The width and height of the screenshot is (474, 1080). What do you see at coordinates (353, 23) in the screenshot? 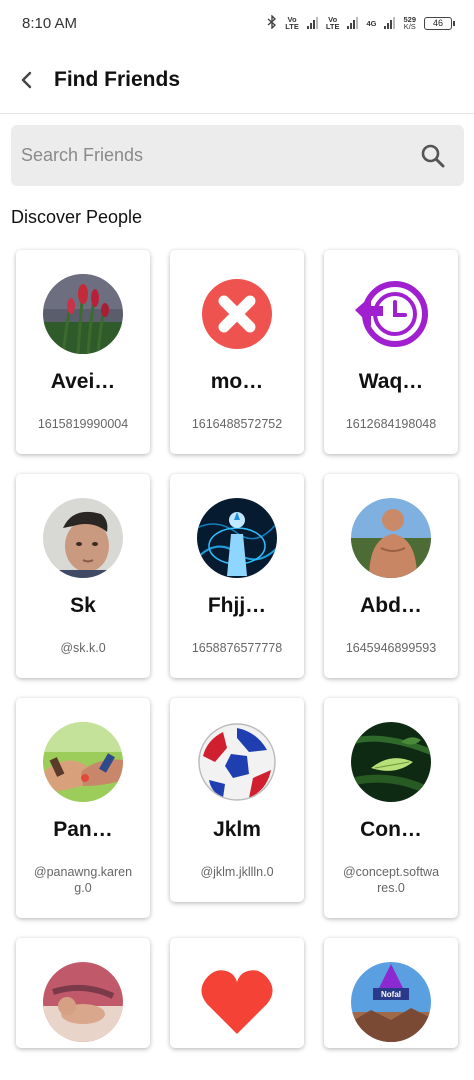
I see `signal-2-icon` at bounding box center [353, 23].